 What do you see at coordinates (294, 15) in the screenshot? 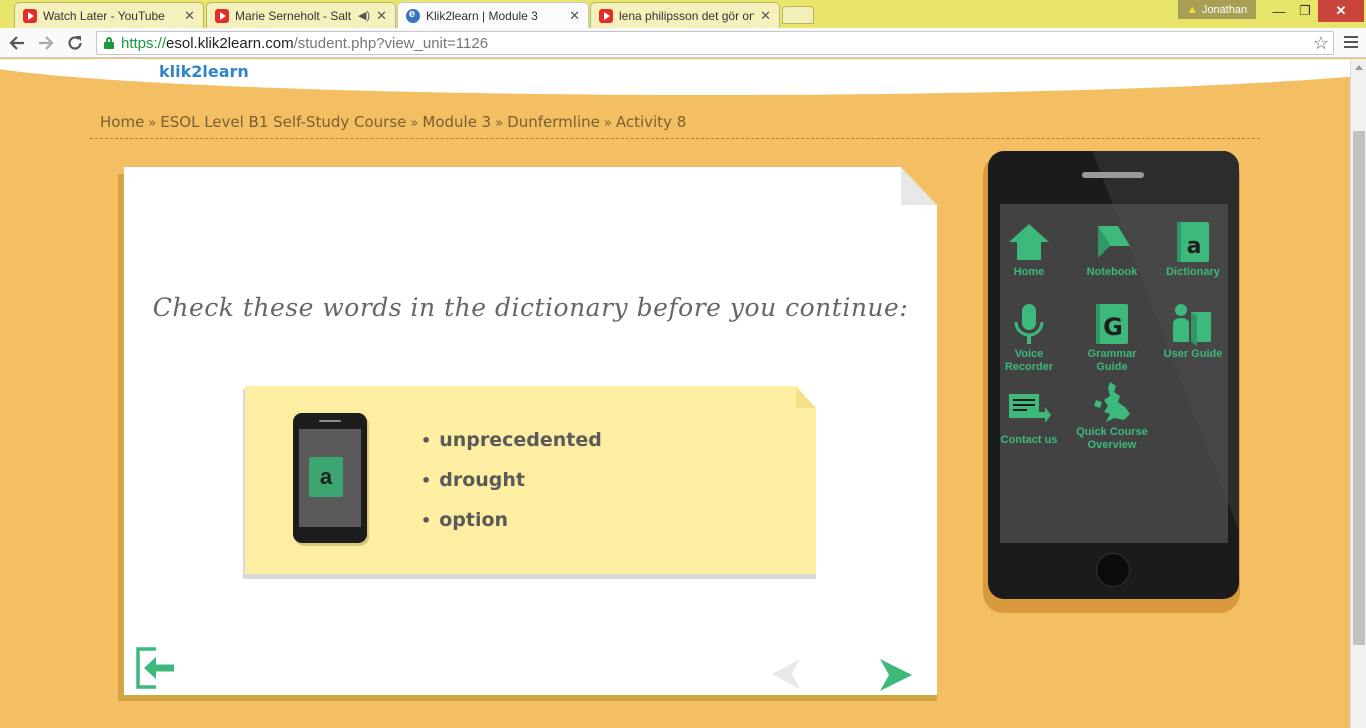
I see `tab-title: Marie Serneholt - Salt (` at bounding box center [294, 15].